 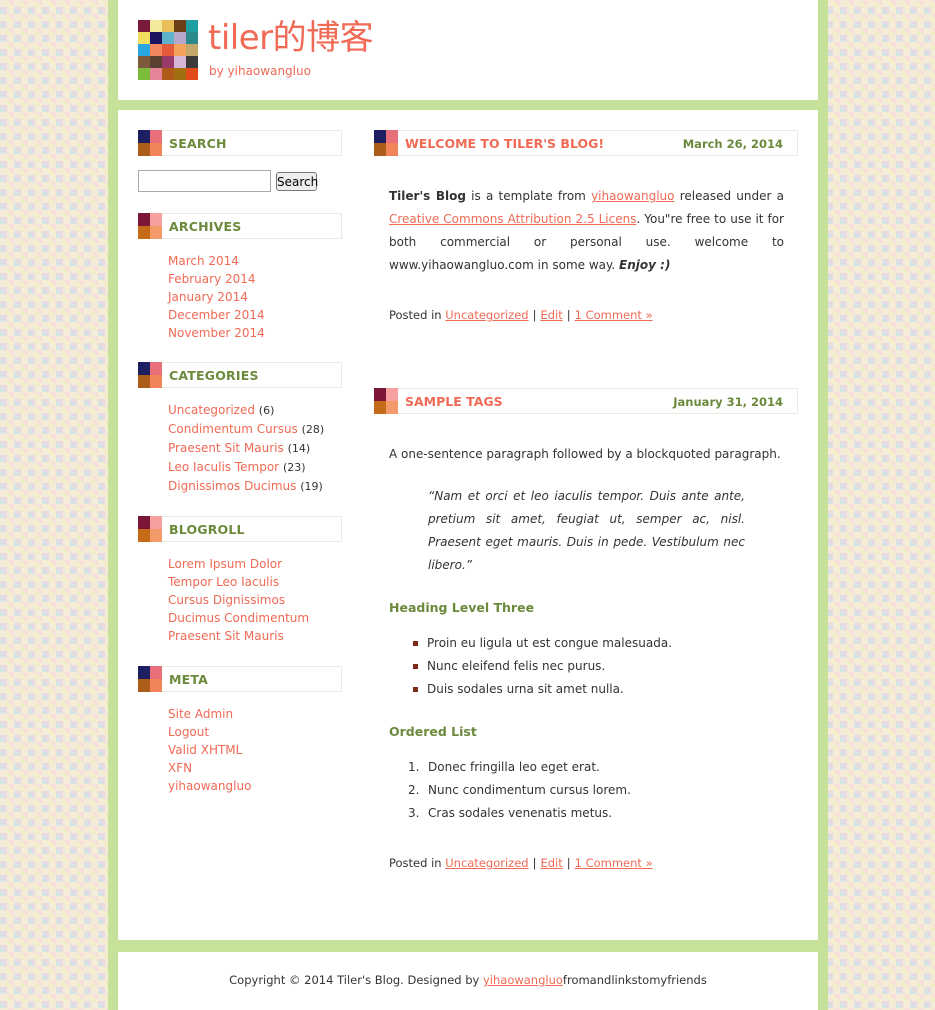 I want to click on list-item: Dignissimos Ducimus (19), so click(x=255, y=486).